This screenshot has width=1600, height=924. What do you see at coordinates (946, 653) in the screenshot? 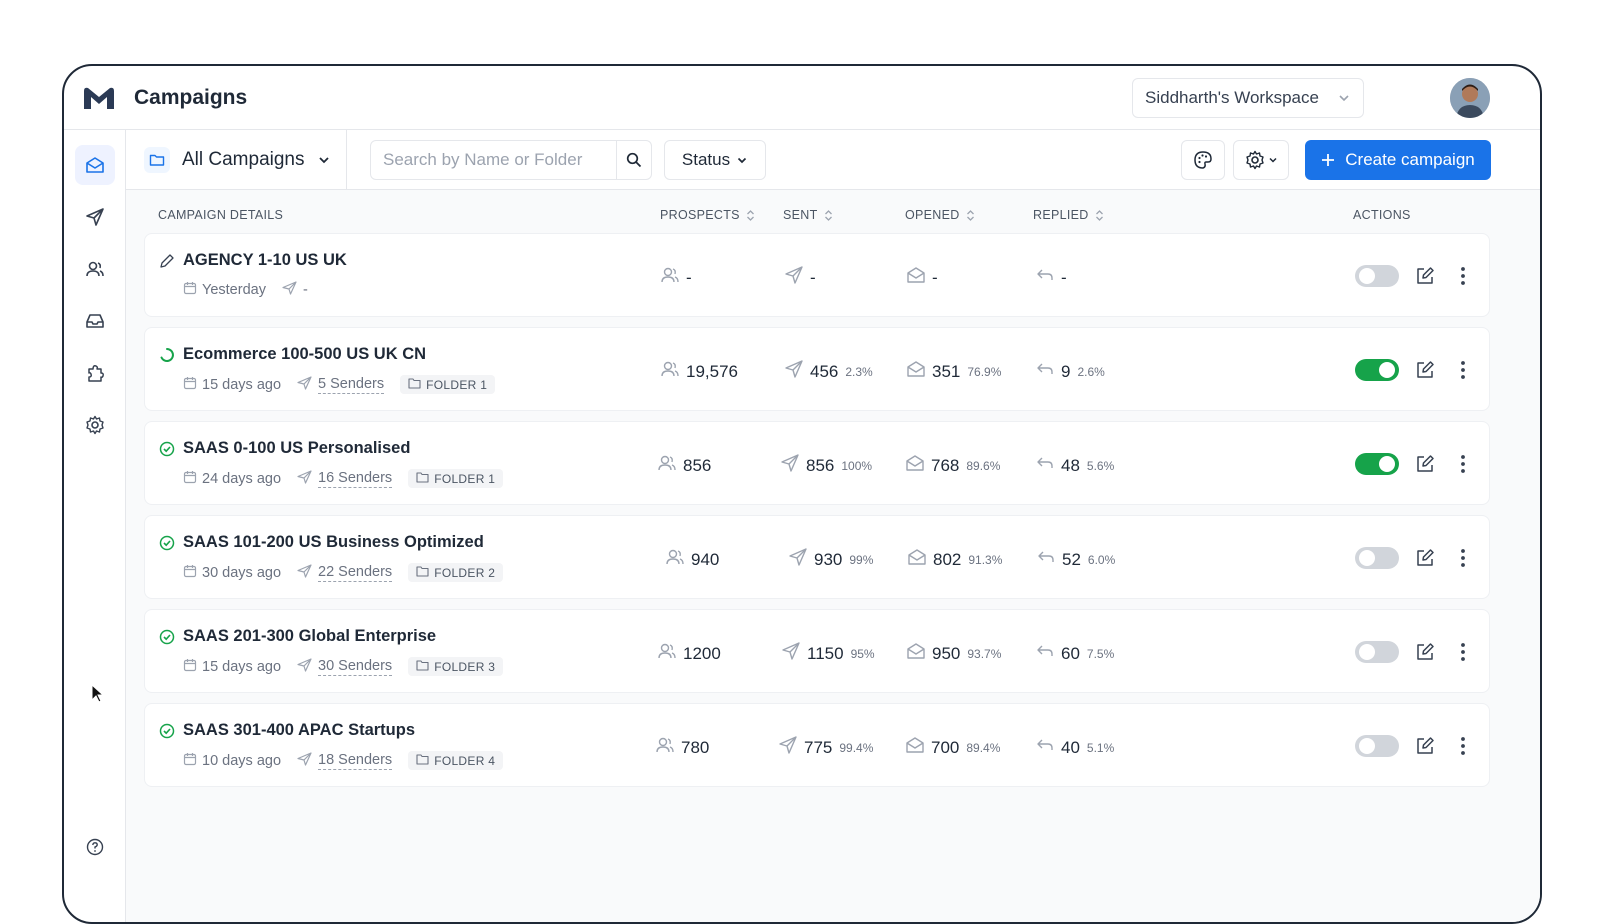
I see `metric-opened-value: 950` at bounding box center [946, 653].